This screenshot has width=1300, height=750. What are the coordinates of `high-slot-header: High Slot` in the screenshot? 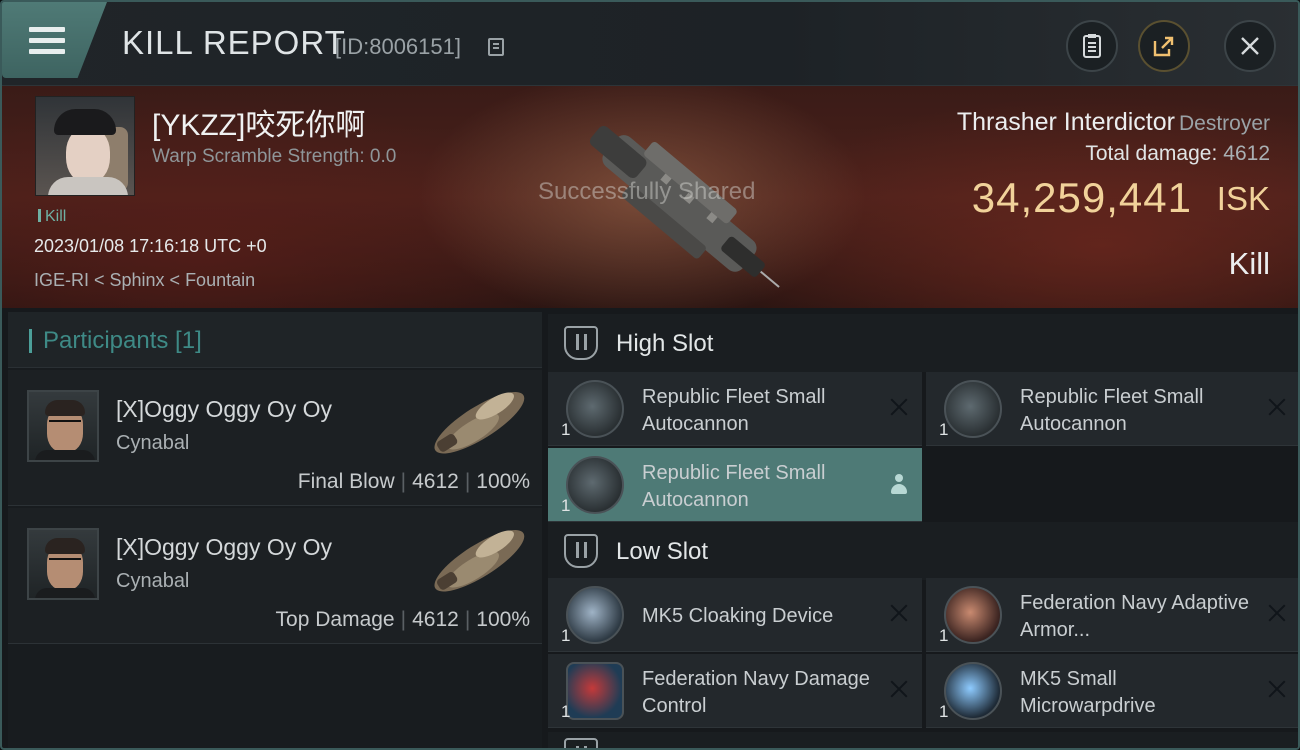 It's located at (923, 343).